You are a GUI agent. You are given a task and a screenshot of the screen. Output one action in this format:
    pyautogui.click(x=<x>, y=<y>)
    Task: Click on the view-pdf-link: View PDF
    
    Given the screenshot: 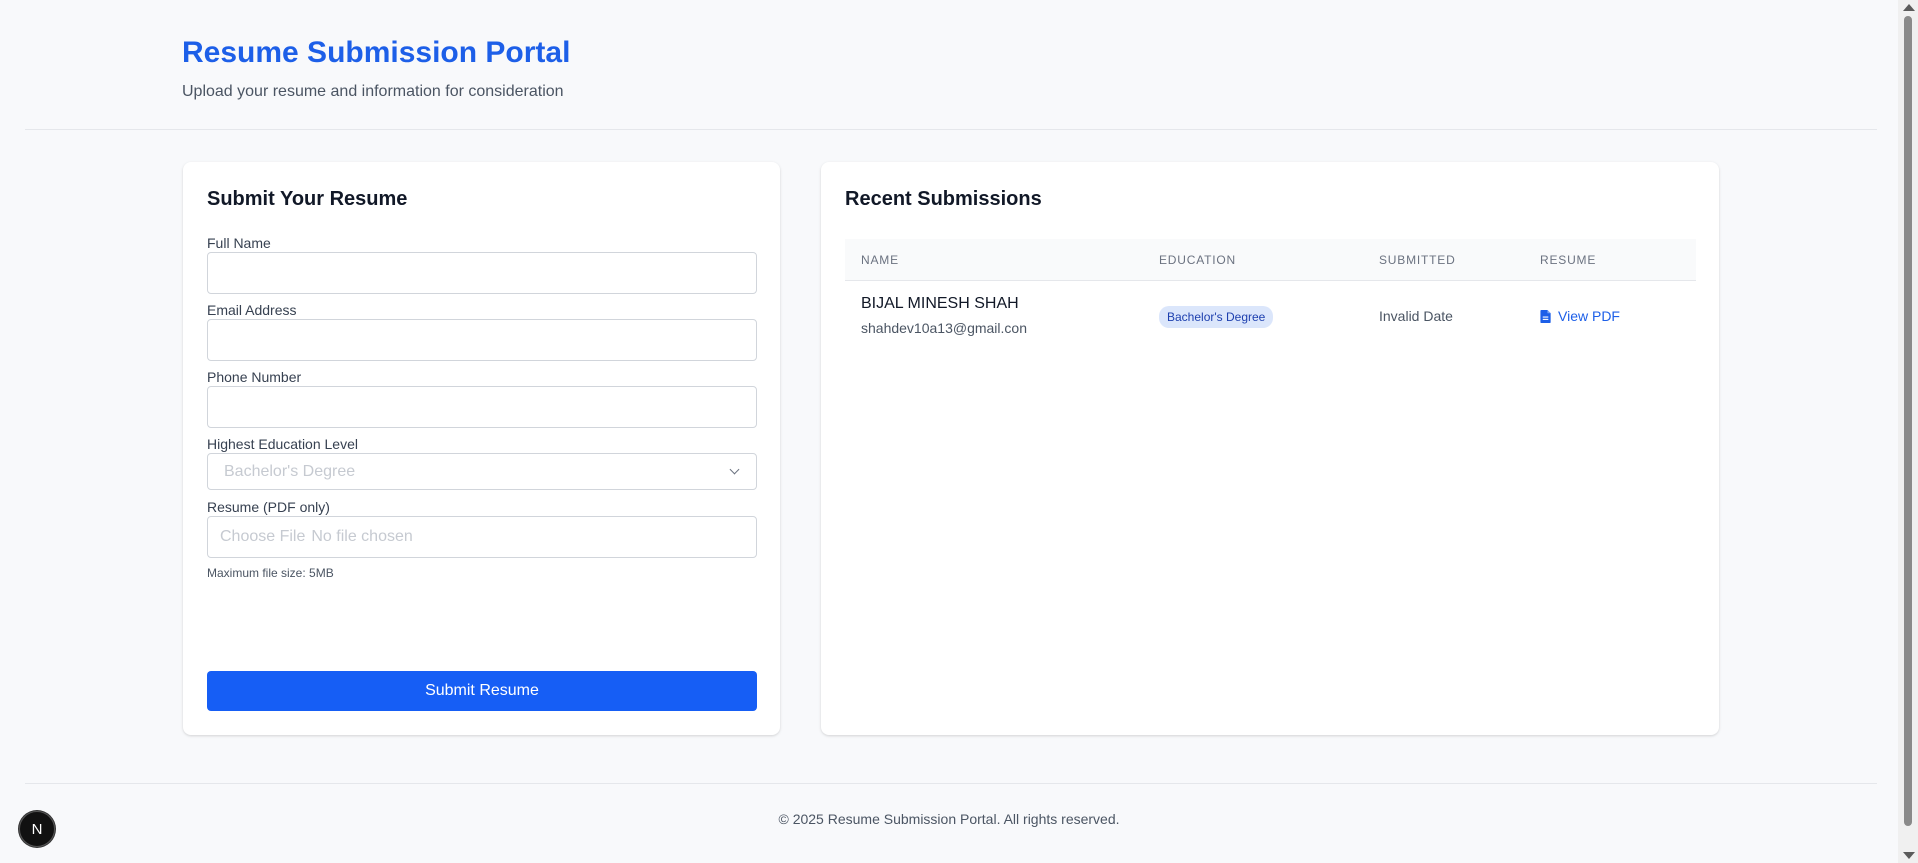 What is the action you would take?
    pyautogui.click(x=1580, y=316)
    